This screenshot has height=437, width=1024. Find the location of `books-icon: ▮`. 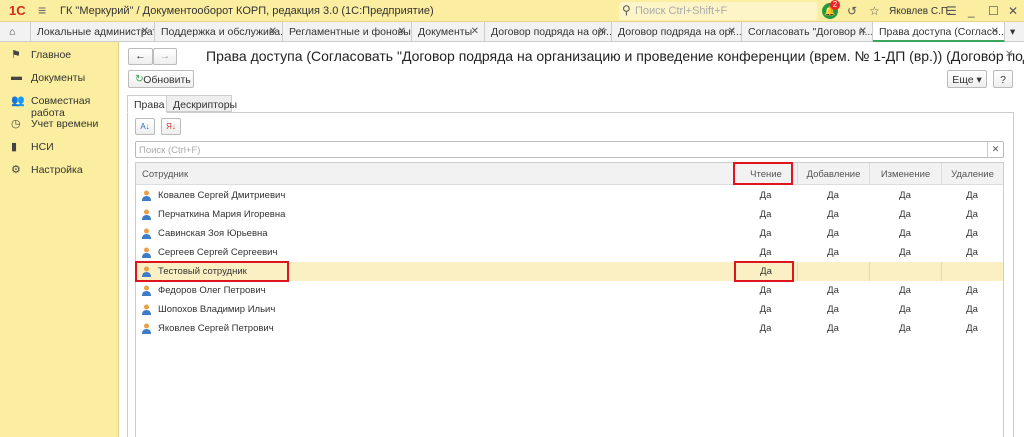

books-icon: ▮ is located at coordinates (14, 147).